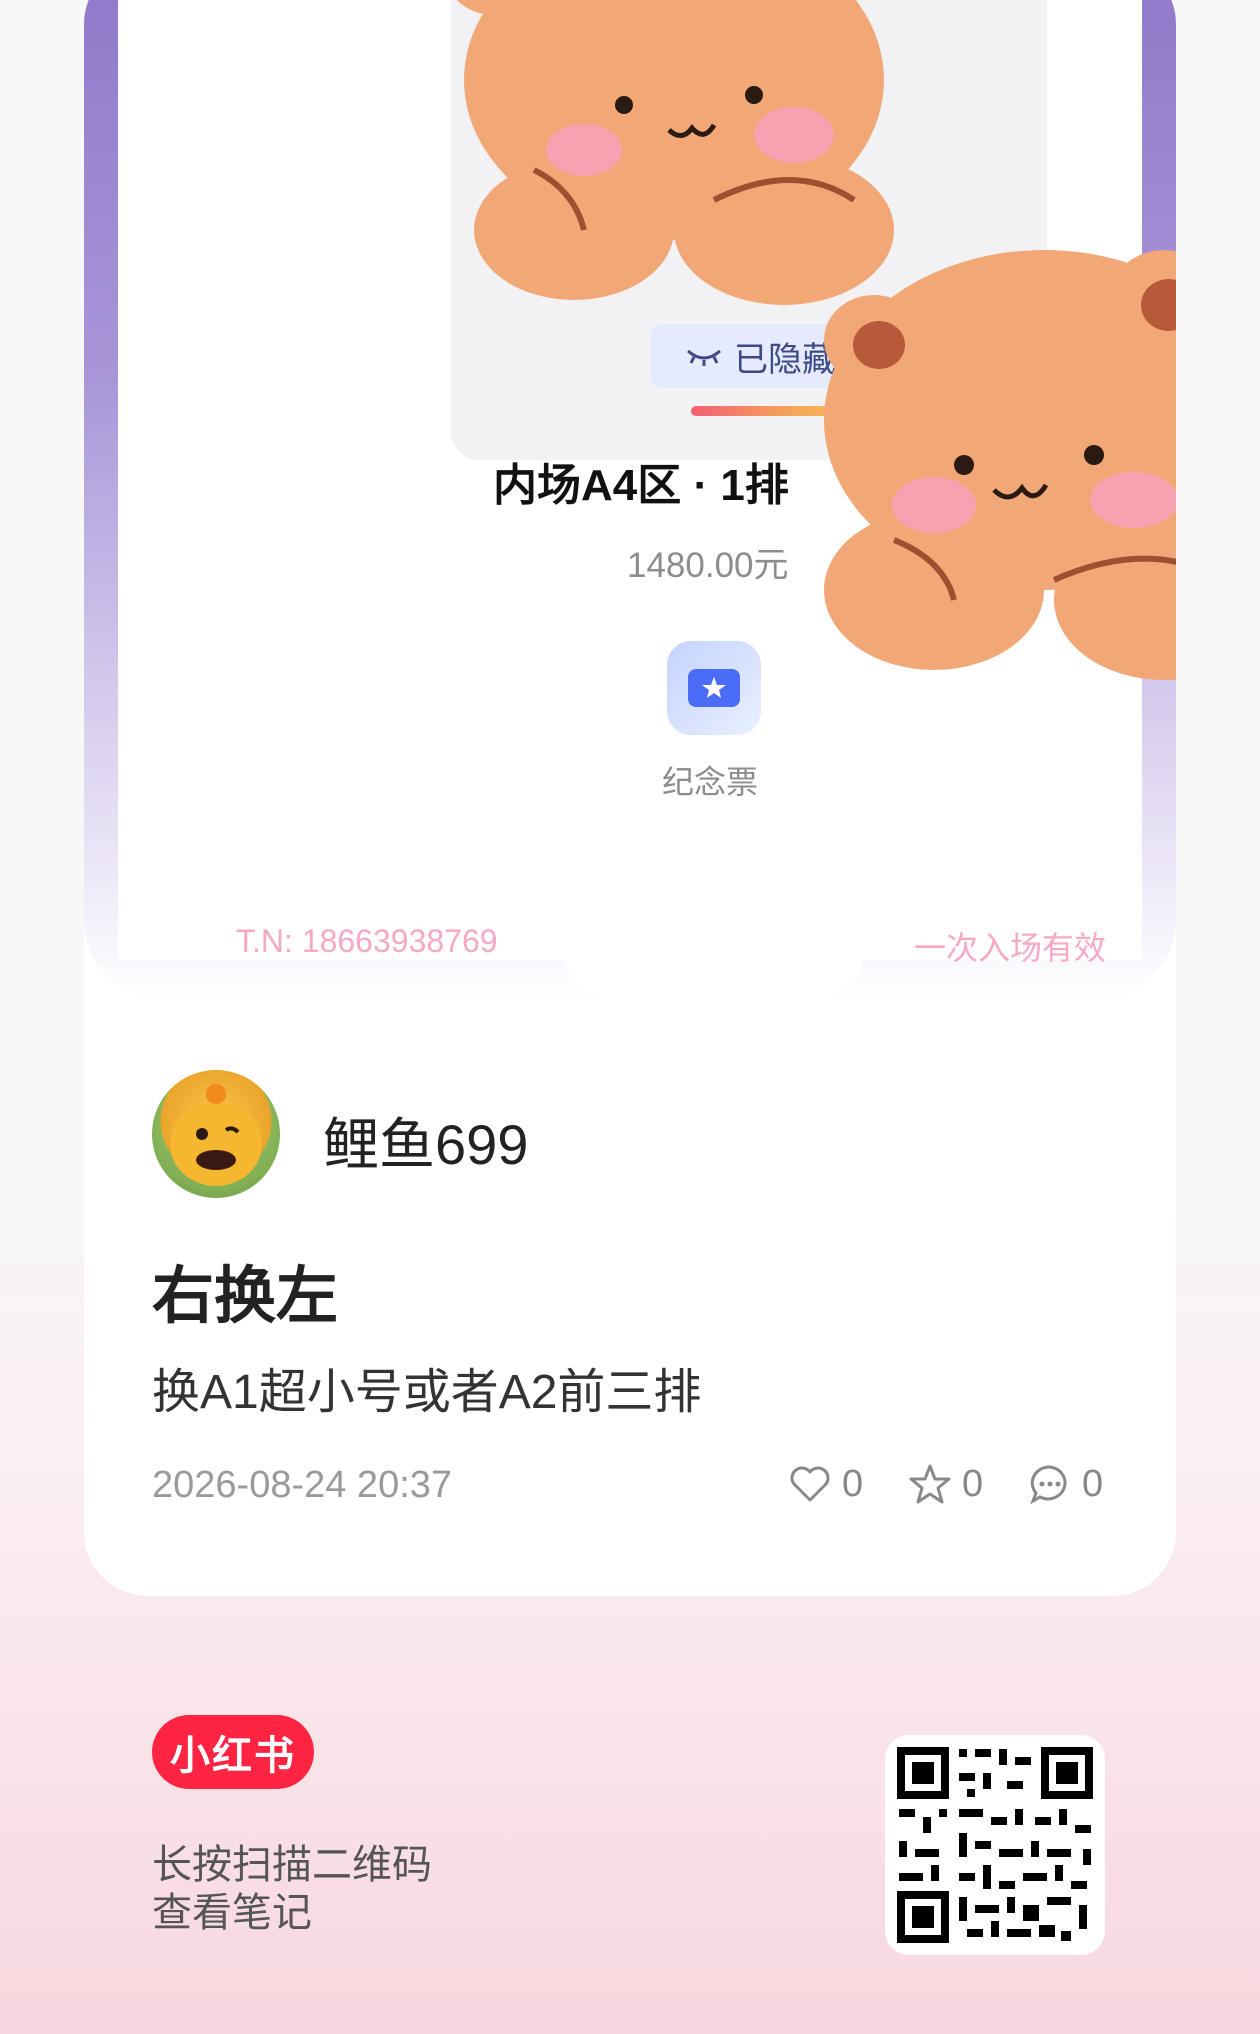 The image size is (1260, 2034). I want to click on collect-button: 0, so click(945, 1484).